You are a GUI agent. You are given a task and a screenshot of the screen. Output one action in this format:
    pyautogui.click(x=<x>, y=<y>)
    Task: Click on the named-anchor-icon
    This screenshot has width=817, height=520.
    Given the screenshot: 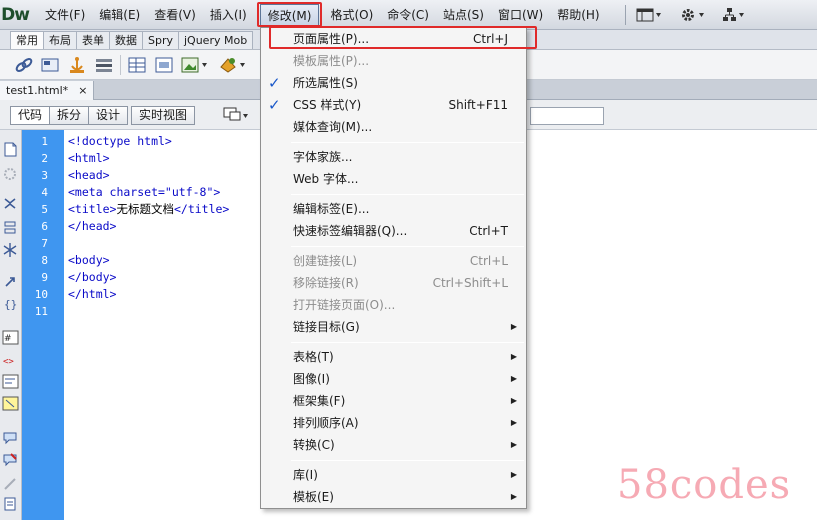 What is the action you would take?
    pyautogui.click(x=77, y=65)
    